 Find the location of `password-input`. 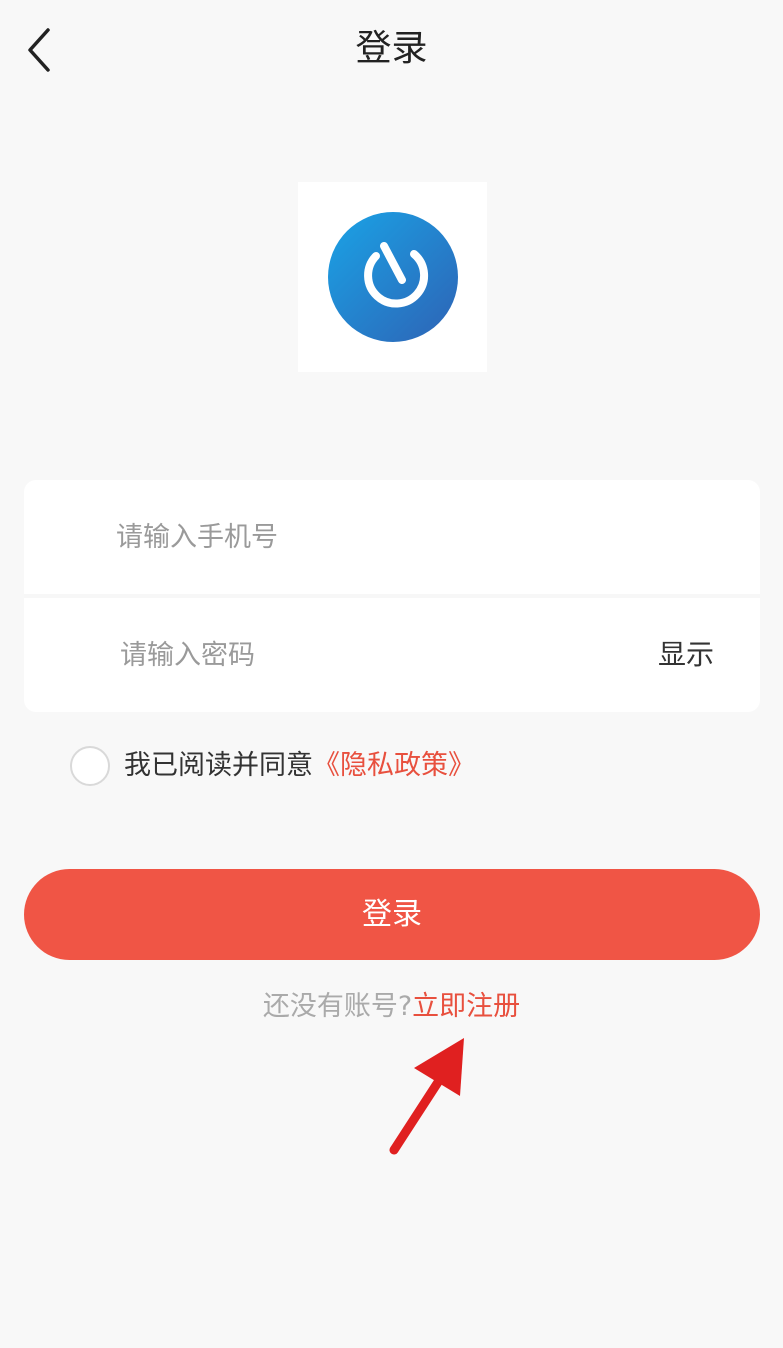

password-input is located at coordinates (370, 655).